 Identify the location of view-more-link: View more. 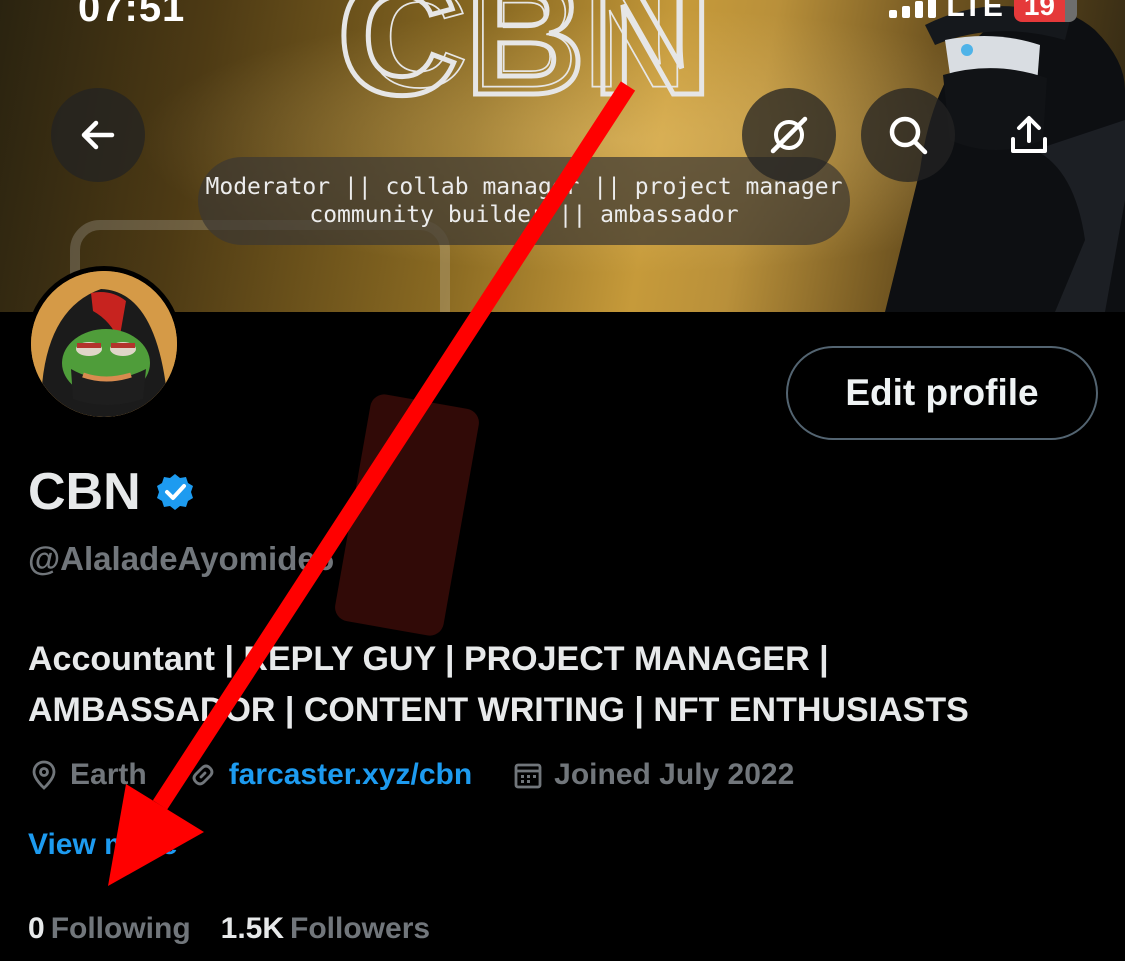
(103, 845).